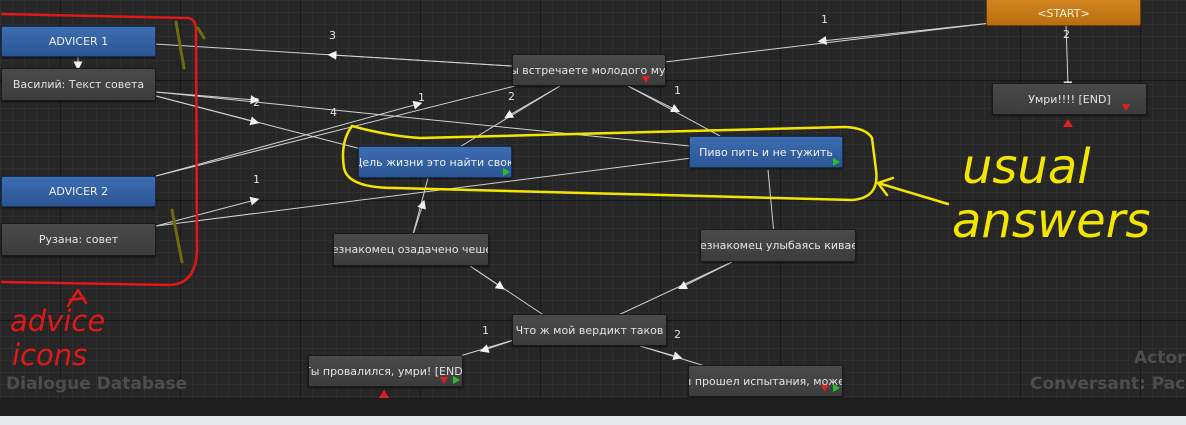  What do you see at coordinates (1051, 221) in the screenshot?
I see `usual-answers-annotation-line2: answers` at bounding box center [1051, 221].